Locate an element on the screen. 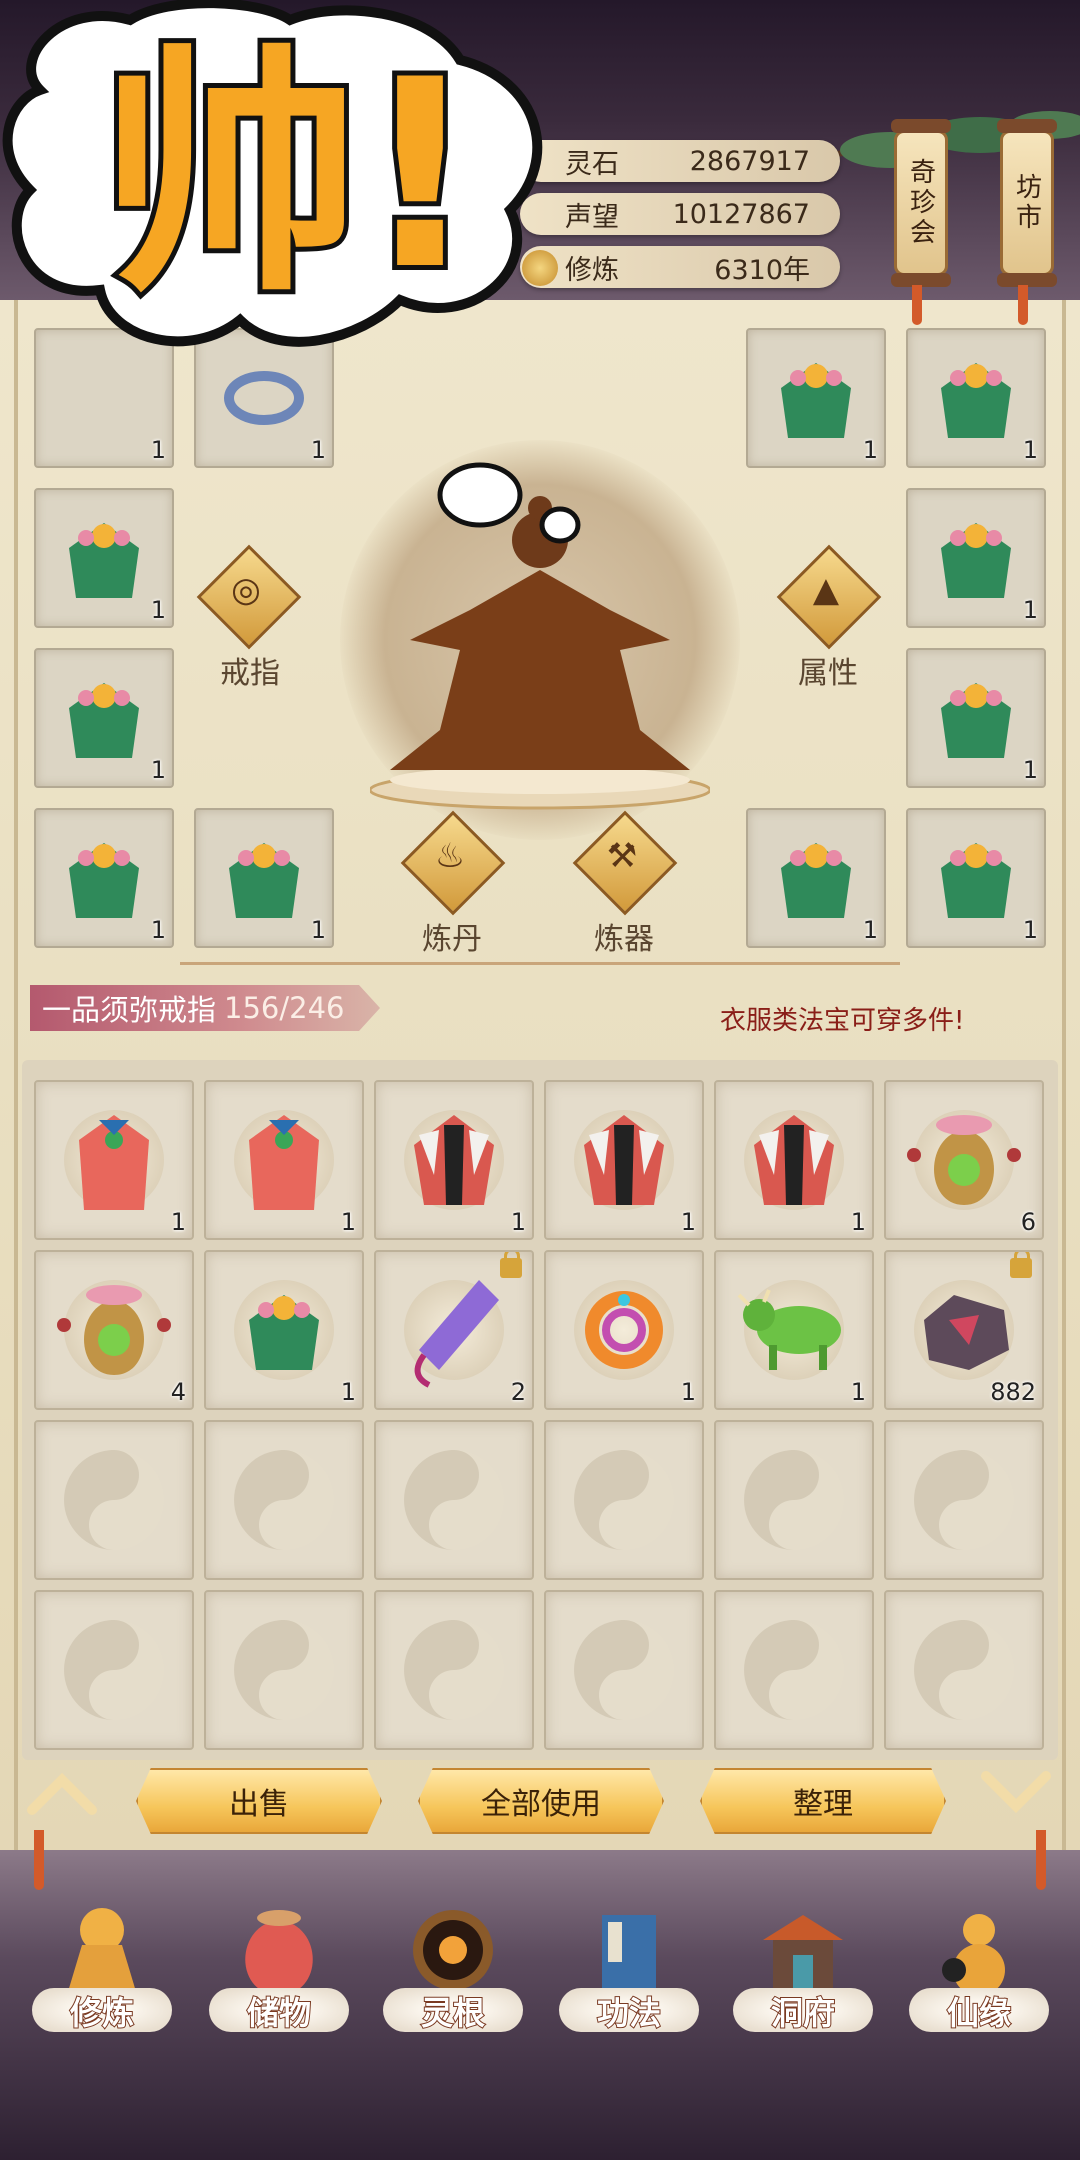 The height and width of the screenshot is (2160, 1080). inventory-slot: 882 is located at coordinates (964, 1330).